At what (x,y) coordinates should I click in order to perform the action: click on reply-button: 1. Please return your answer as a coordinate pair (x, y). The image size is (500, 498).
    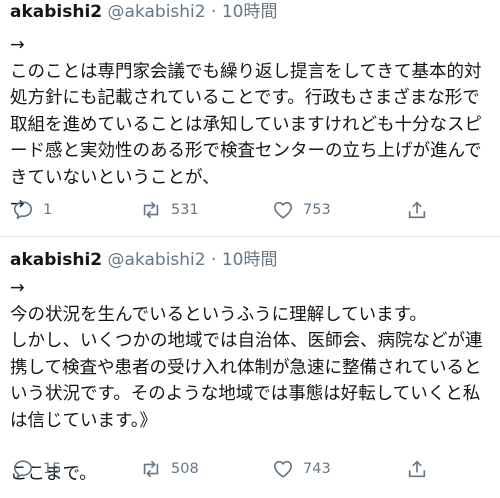
    Looking at the image, I should click on (32, 210).